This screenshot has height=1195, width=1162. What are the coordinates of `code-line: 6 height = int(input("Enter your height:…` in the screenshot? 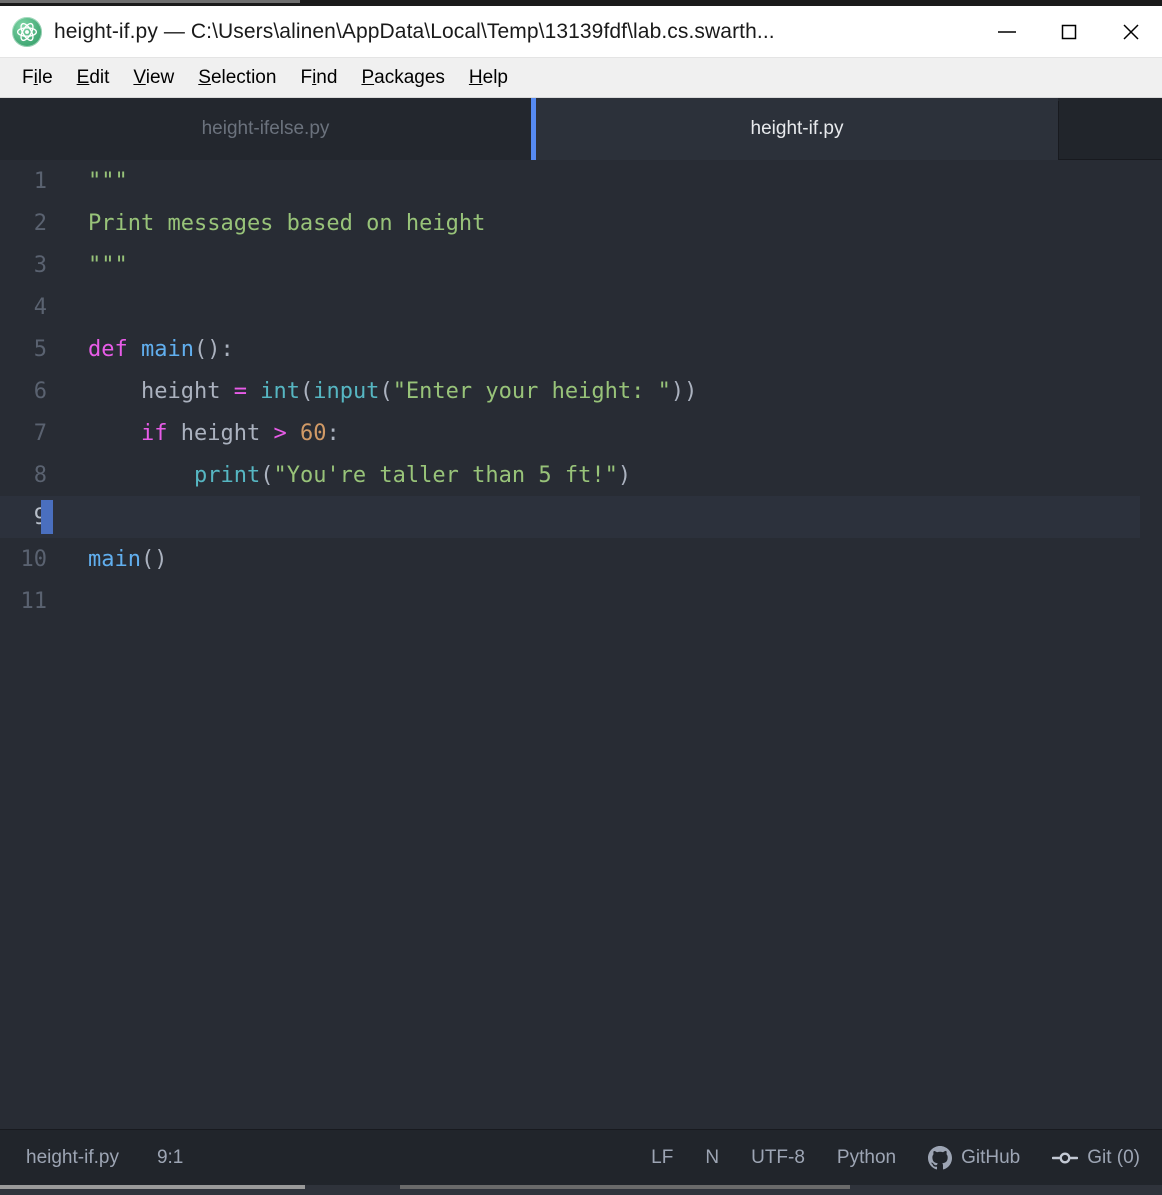 It's located at (581, 391).